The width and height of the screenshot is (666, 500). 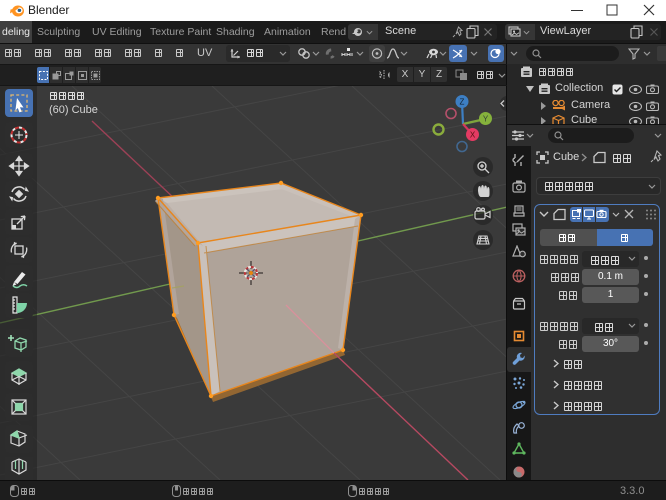 What do you see at coordinates (462, 102) in the screenshot?
I see `svg-text: Z` at bounding box center [462, 102].